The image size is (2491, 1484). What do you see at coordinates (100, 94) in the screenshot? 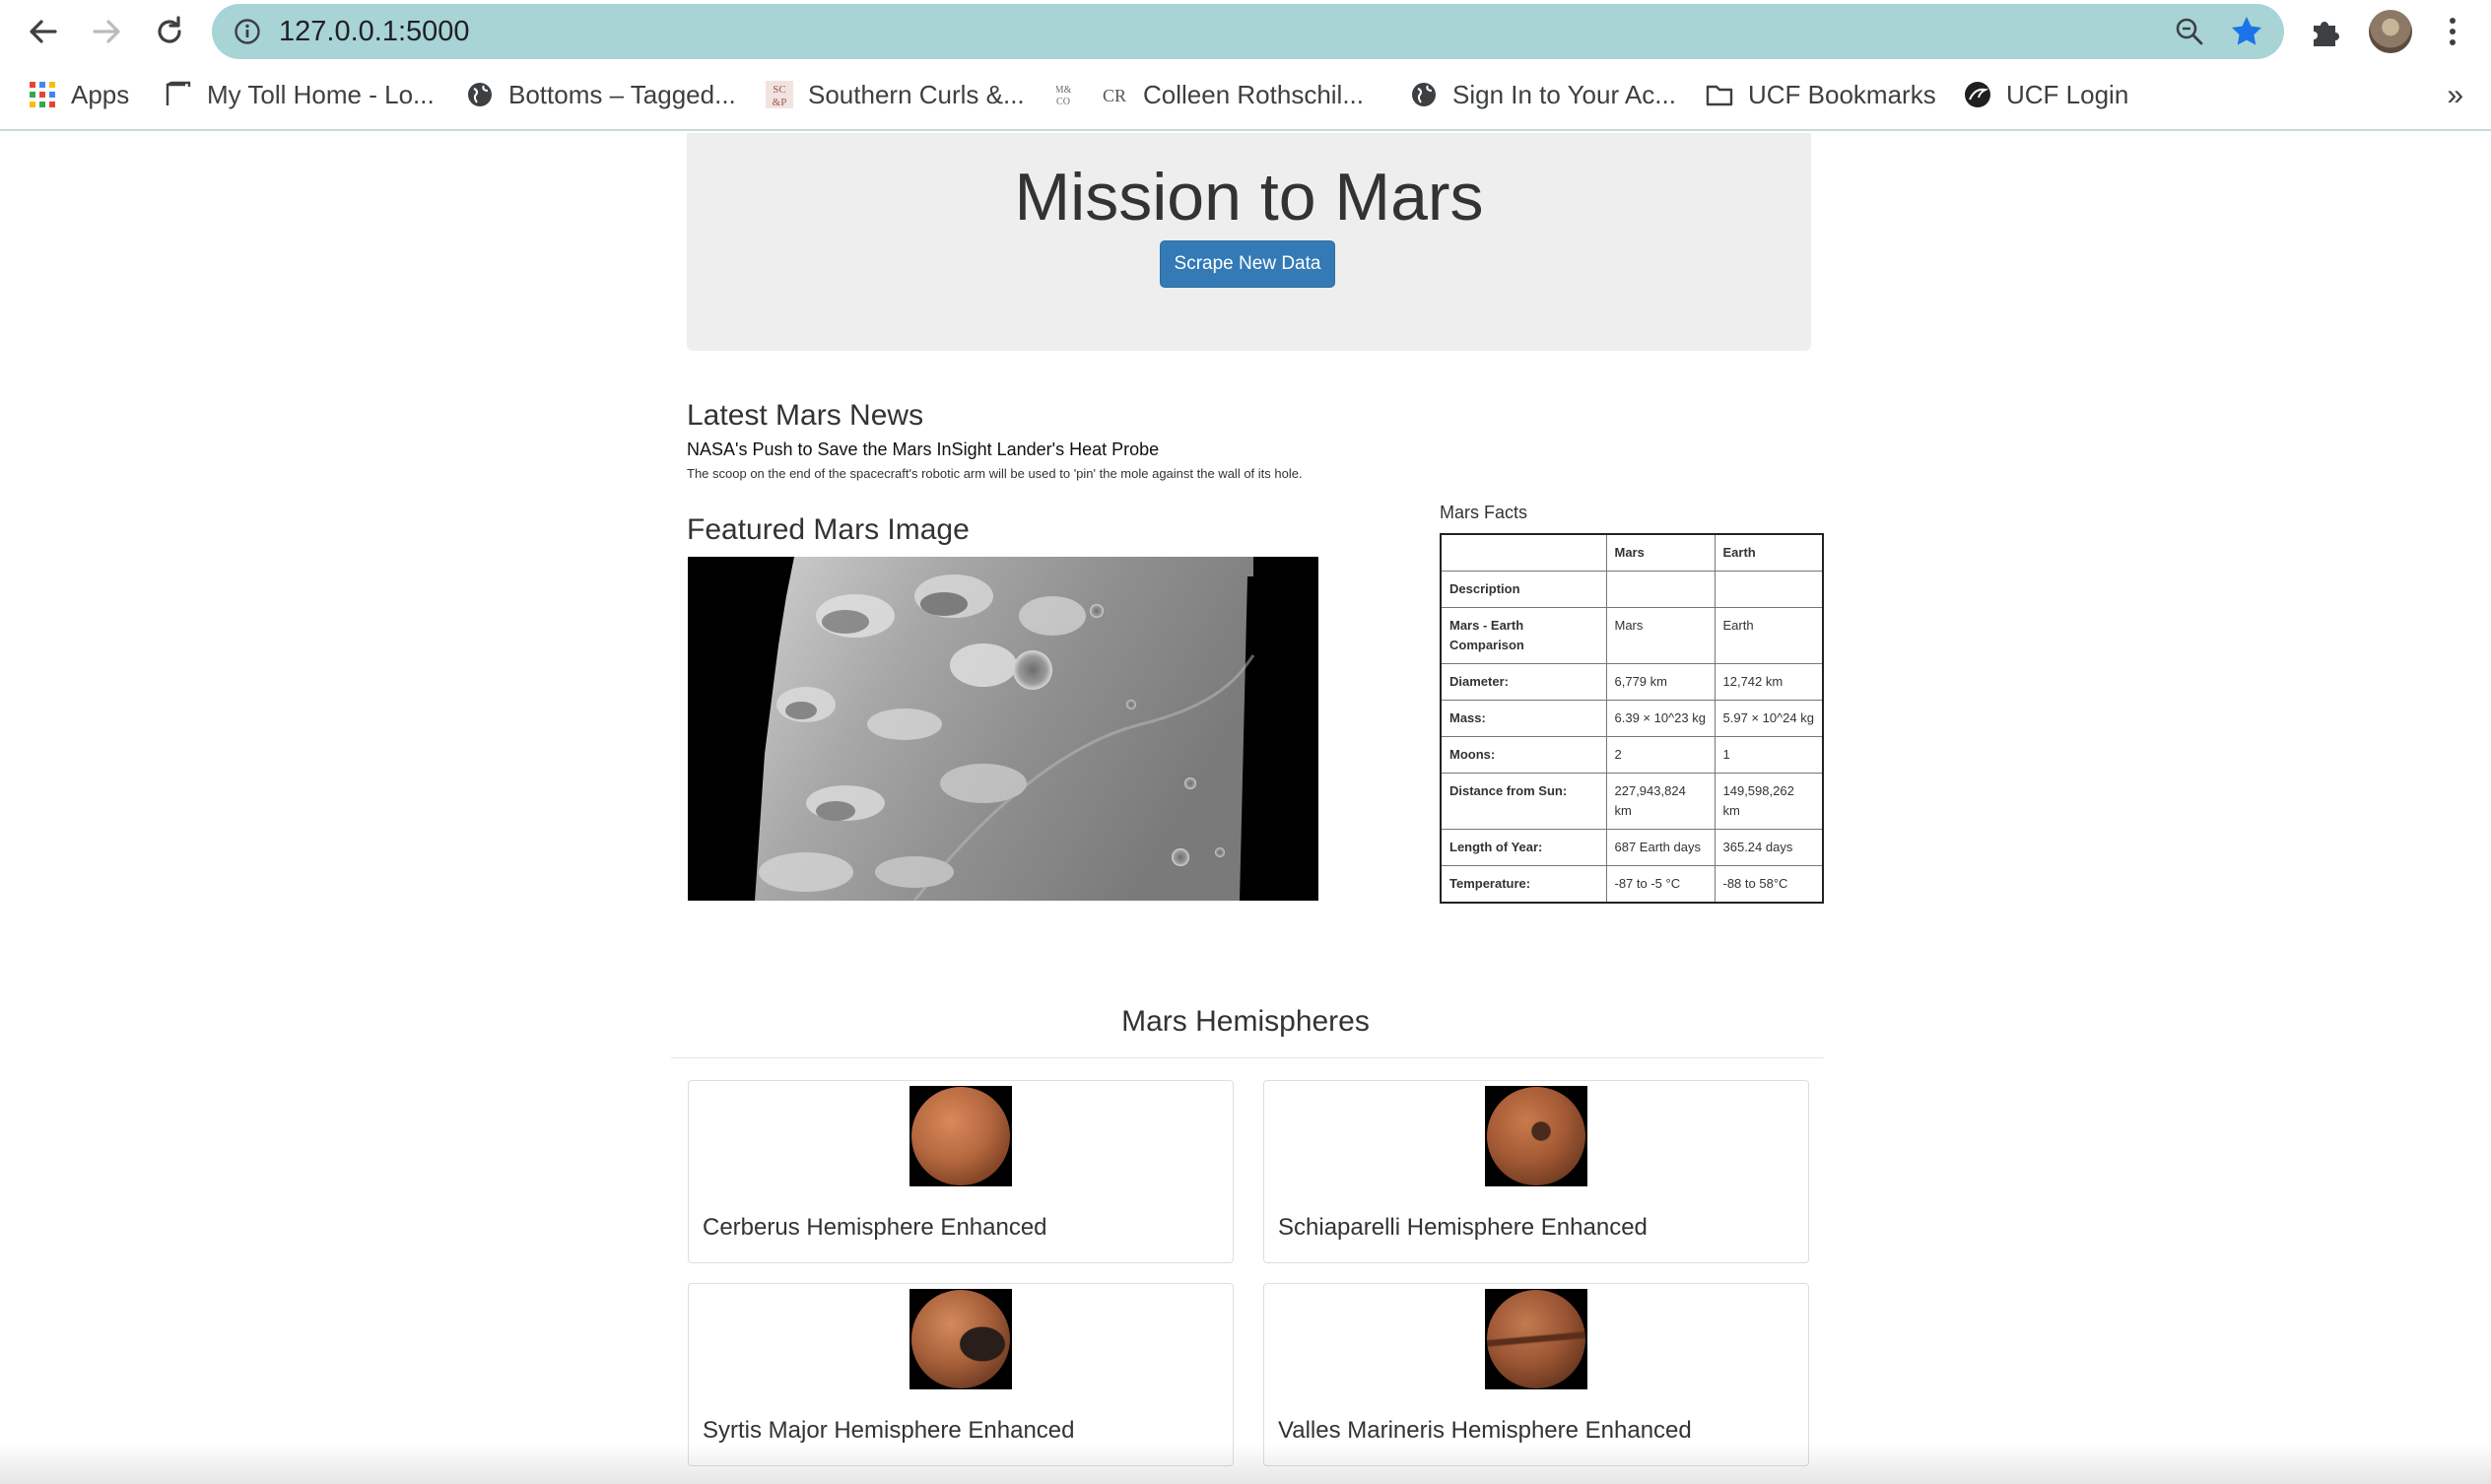
I see `bookmark-label: Apps` at bounding box center [100, 94].